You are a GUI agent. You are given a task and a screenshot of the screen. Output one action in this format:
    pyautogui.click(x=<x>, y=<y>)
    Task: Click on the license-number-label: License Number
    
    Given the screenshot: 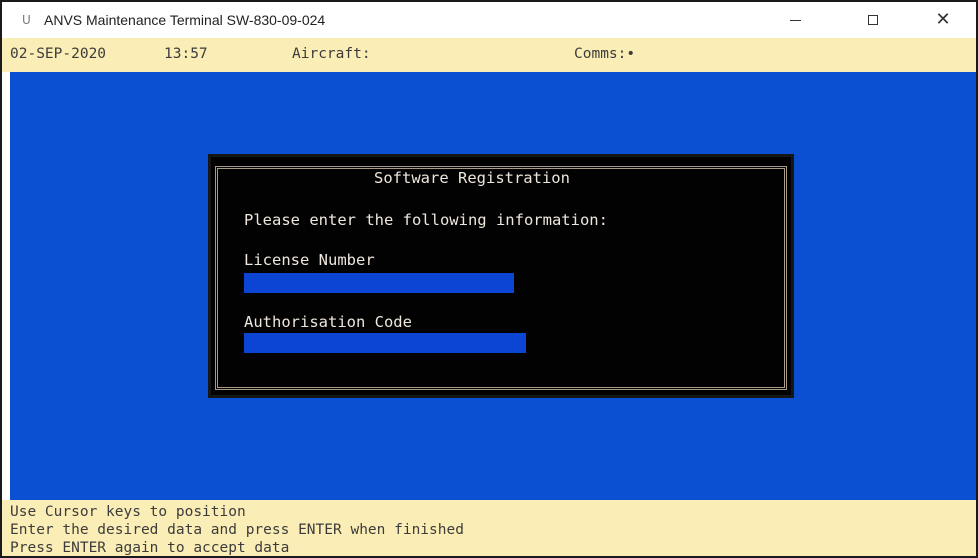 What is the action you would take?
    pyautogui.click(x=309, y=260)
    